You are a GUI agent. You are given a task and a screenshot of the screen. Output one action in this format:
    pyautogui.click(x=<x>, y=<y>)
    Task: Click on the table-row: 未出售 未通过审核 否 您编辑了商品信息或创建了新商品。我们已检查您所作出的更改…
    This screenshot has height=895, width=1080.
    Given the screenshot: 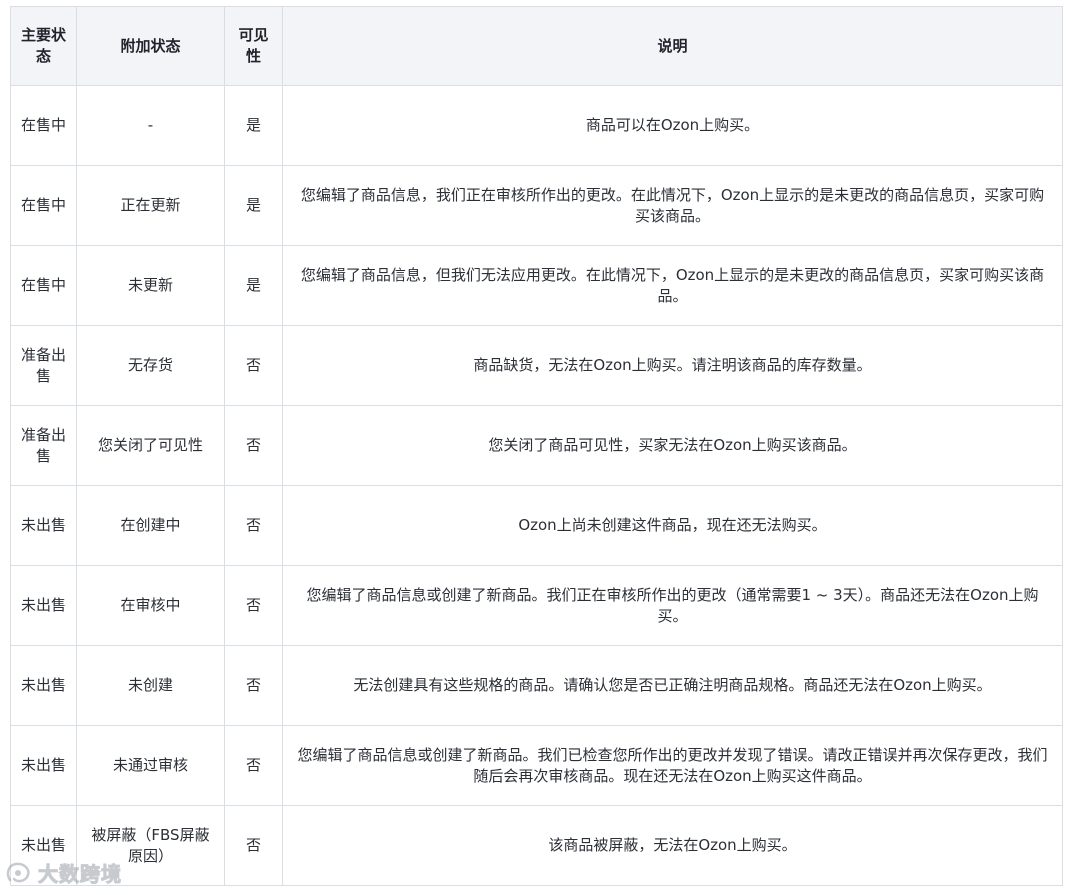 What is the action you would take?
    pyautogui.click(x=536, y=765)
    